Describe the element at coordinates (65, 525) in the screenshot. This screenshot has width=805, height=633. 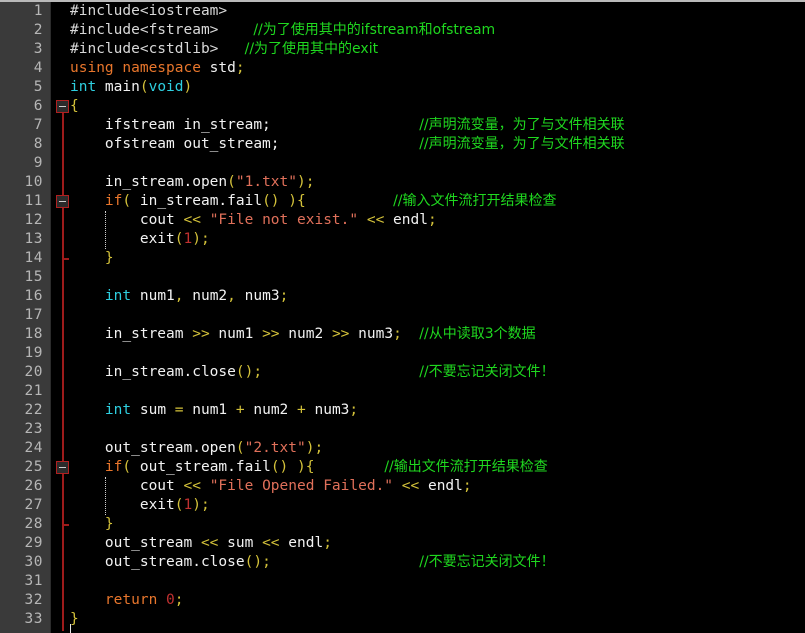
I see `fold-end-marker` at that location.